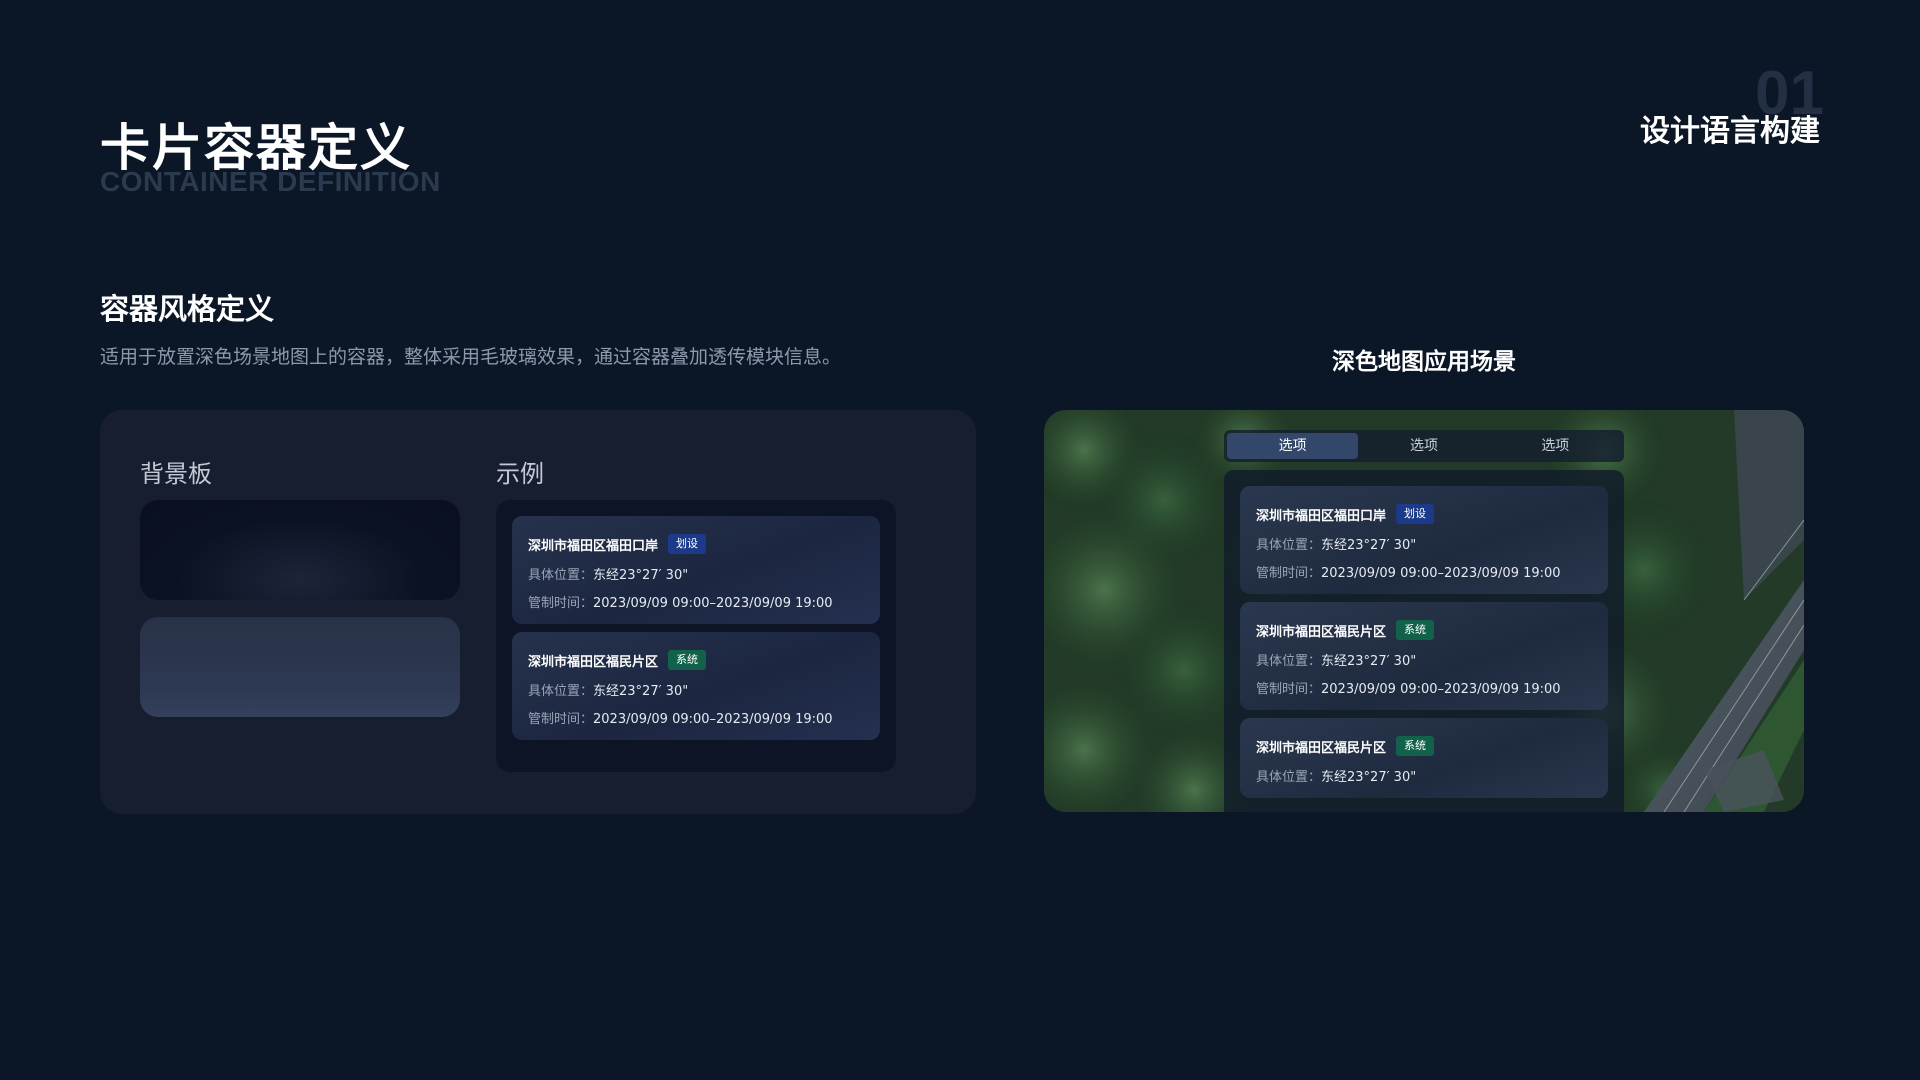 This screenshot has width=1920, height=1080. I want to click on info-card: 深圳市福田区福民片区 系统 具体位置：东经23°27′ 30", so click(1424, 758).